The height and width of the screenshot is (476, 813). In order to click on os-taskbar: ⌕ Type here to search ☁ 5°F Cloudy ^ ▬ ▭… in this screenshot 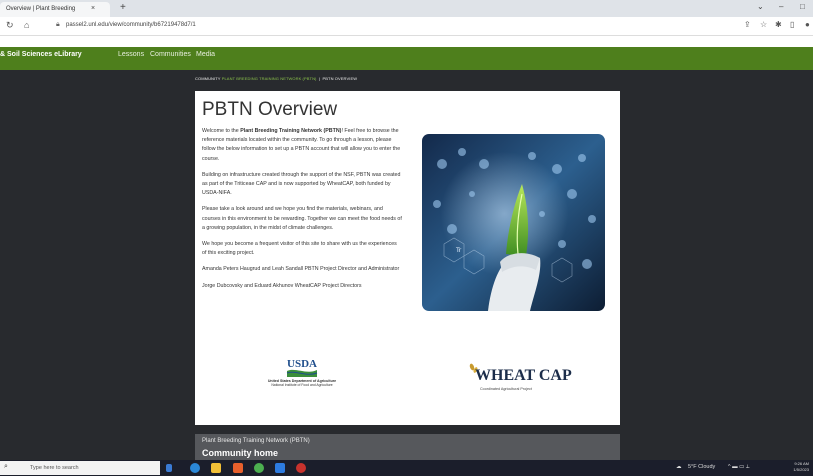, I will do `click(406, 468)`.